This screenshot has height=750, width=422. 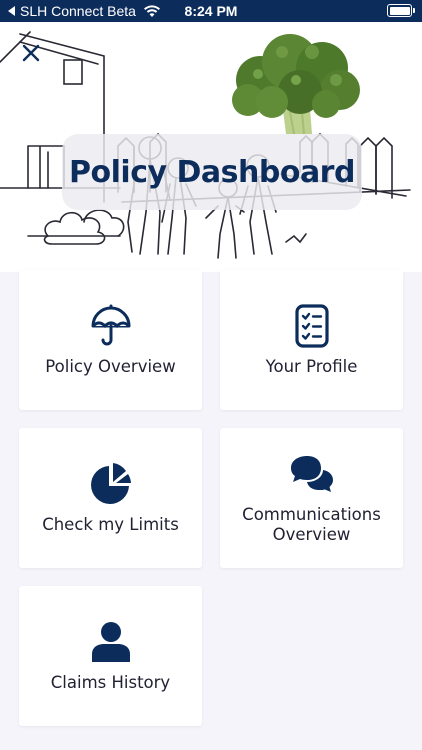 I want to click on tile-label: Communications Overview, so click(x=311, y=524).